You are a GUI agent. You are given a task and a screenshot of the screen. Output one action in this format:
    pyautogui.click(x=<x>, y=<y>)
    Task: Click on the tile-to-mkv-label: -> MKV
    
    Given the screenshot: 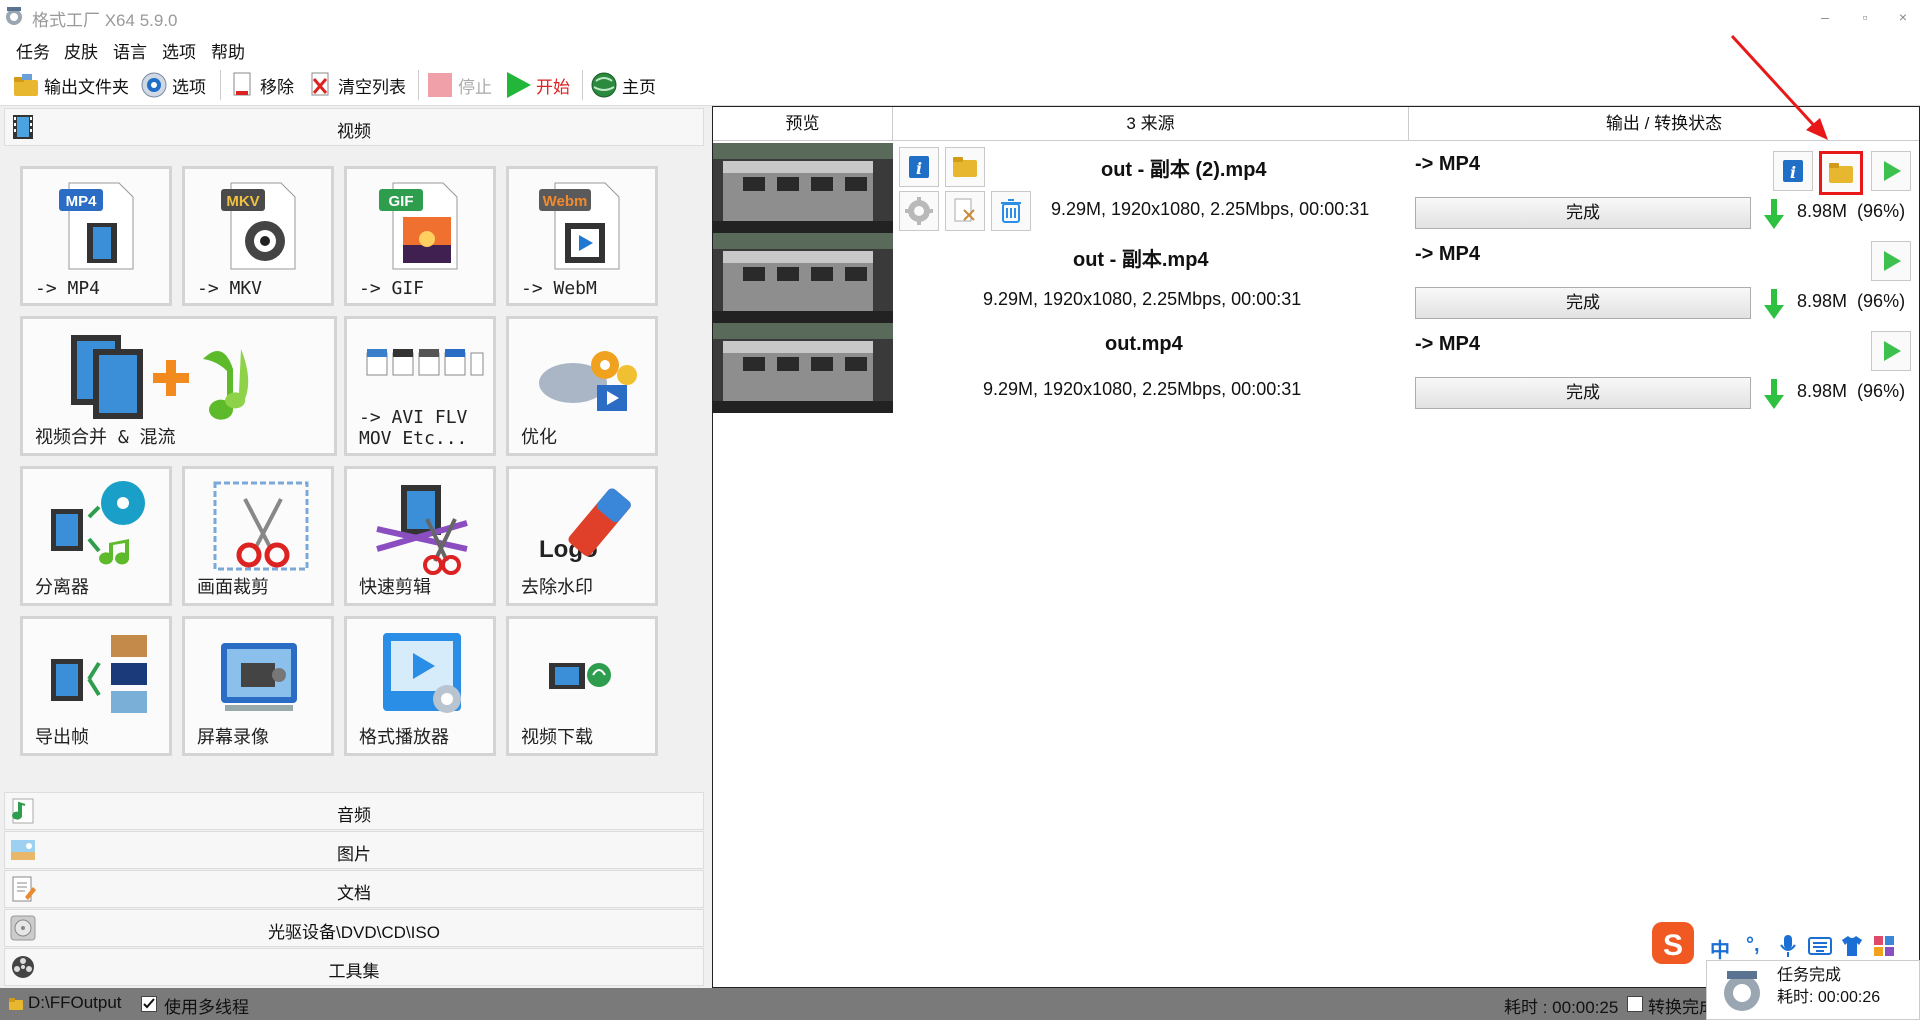 What is the action you would take?
    pyautogui.click(x=230, y=288)
    